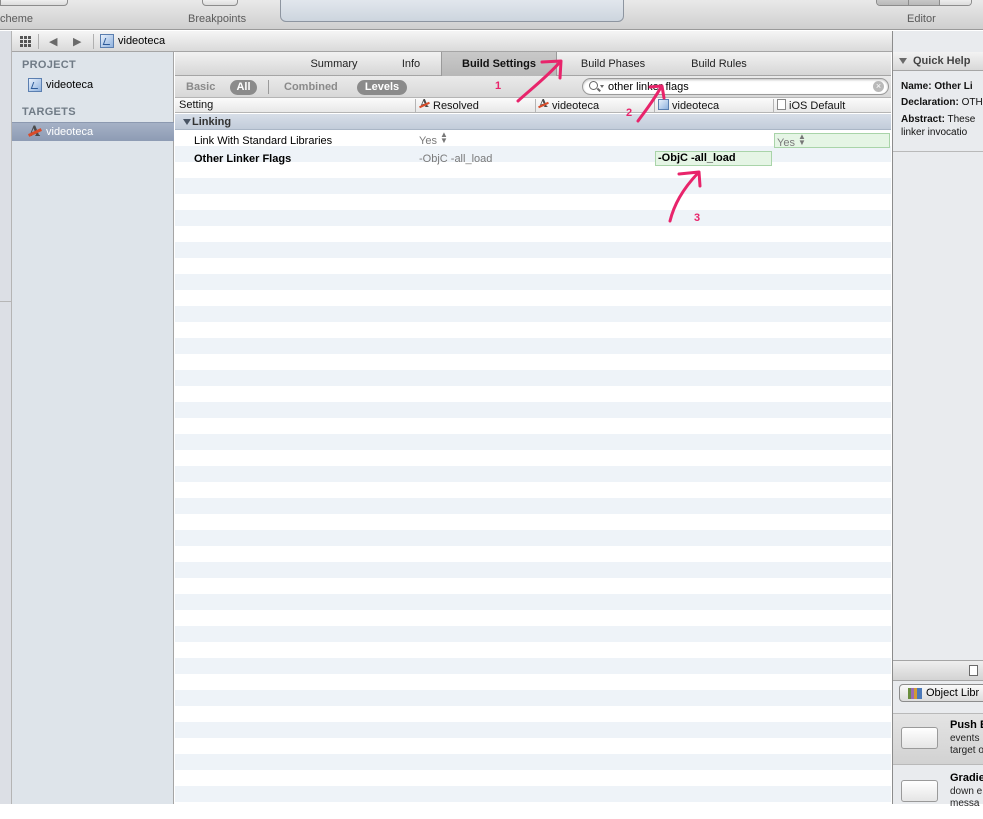 This screenshot has height=819, width=983. I want to click on annotation-overlay, so click(609, 141).